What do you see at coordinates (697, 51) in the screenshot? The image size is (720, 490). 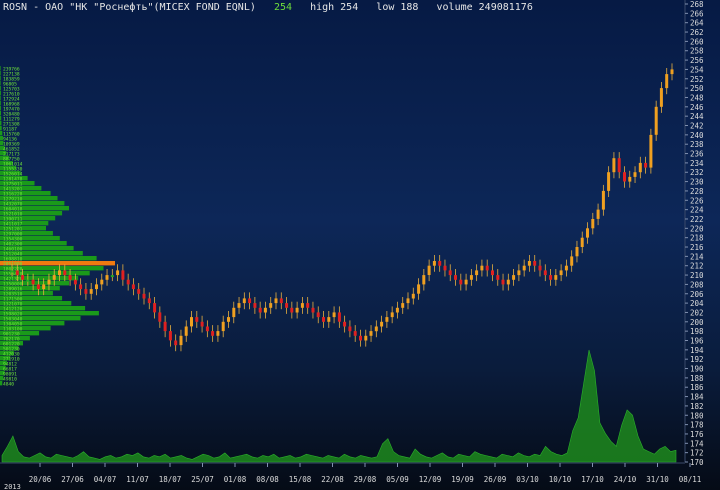 I see `y-tick-label: 258` at bounding box center [697, 51].